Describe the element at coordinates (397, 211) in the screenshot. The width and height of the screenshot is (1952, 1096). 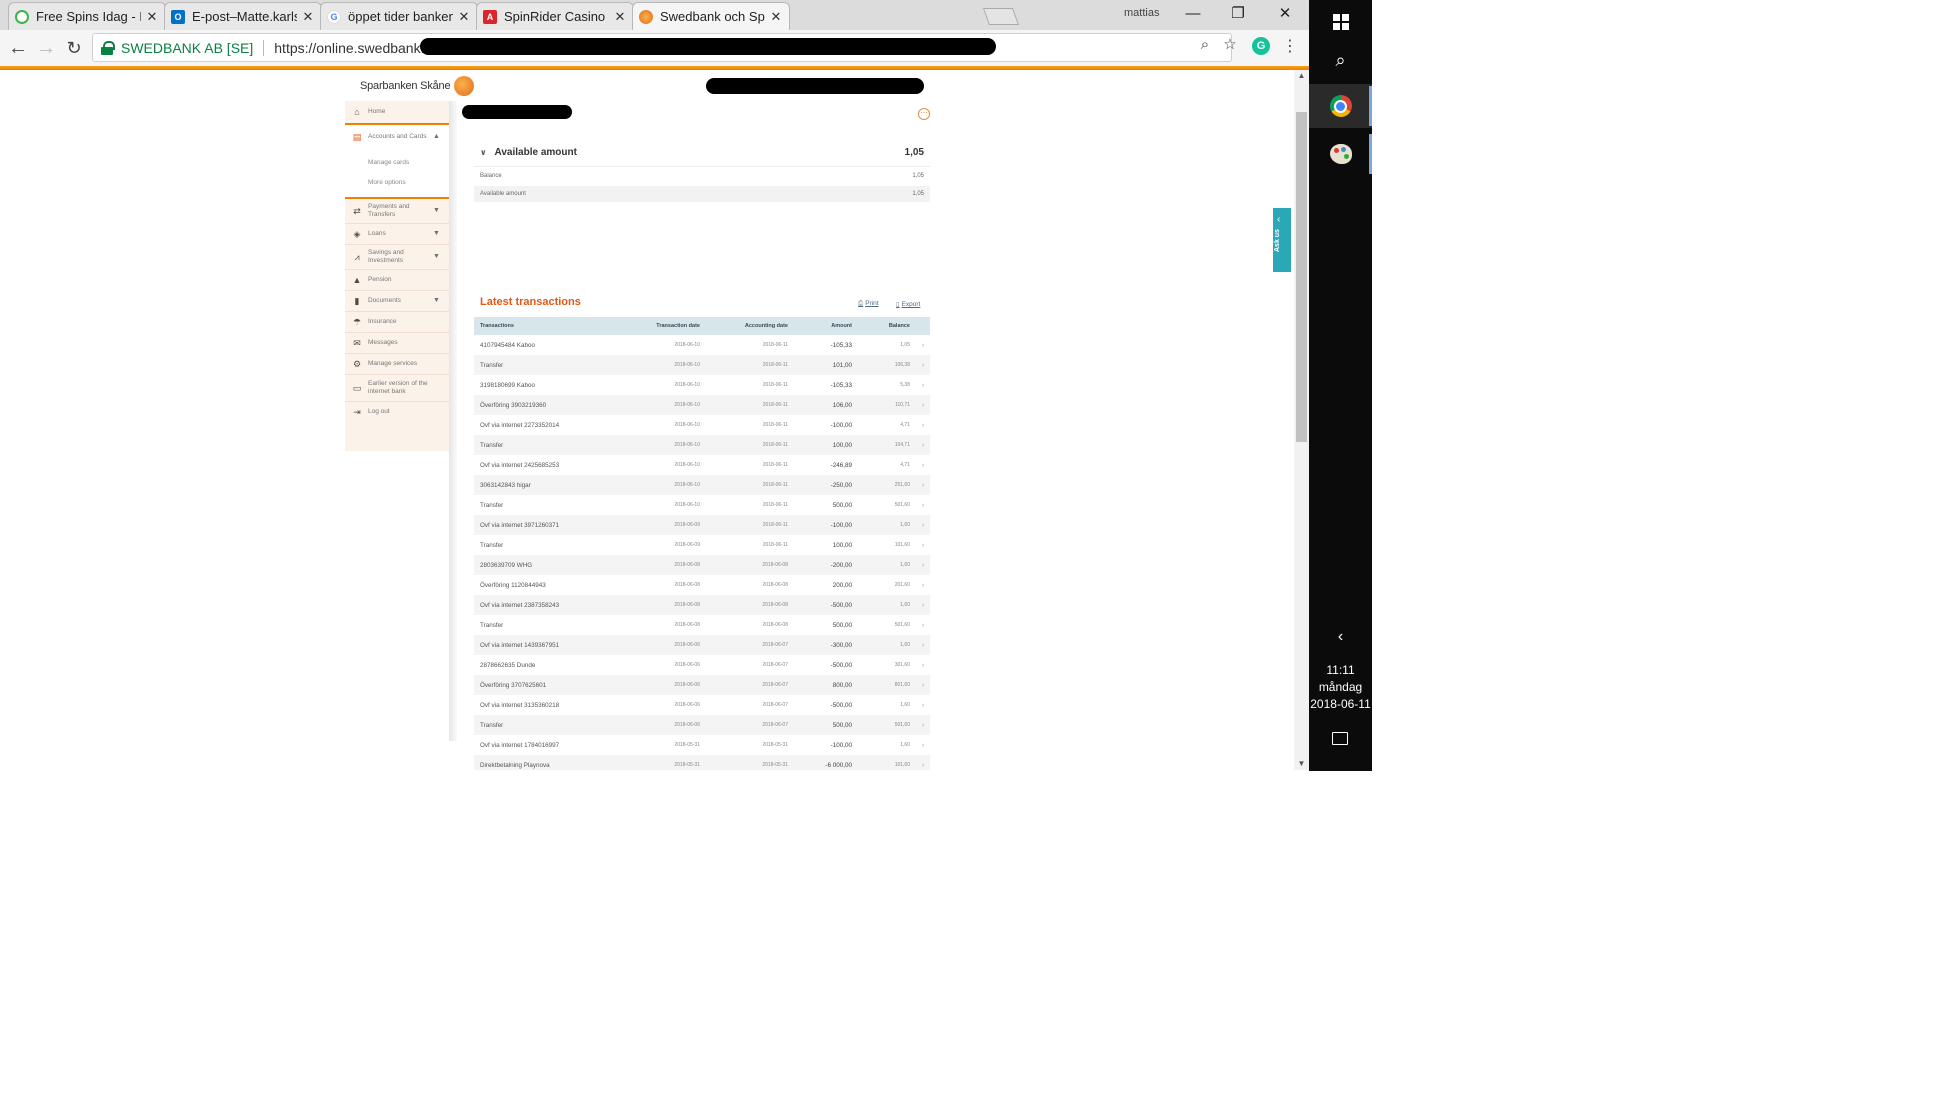
I see `sidebar-item-payments: ⇄ Payments and Transfers ▼` at that location.